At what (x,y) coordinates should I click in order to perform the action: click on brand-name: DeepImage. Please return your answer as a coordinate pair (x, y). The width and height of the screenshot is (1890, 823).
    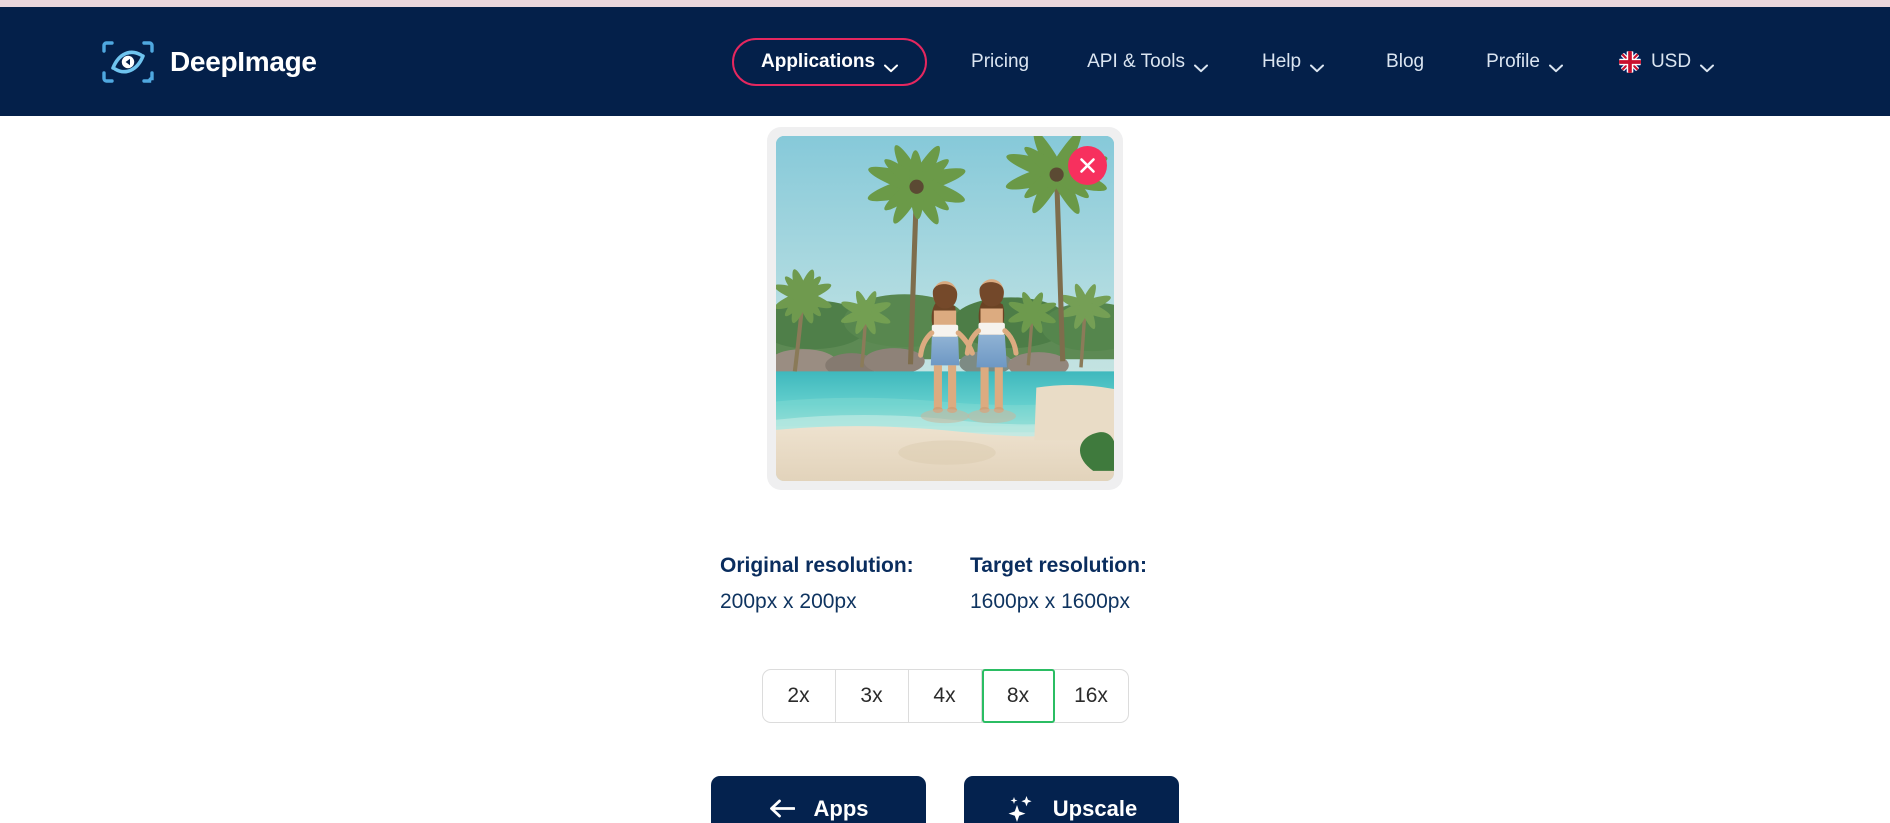
    Looking at the image, I should click on (243, 61).